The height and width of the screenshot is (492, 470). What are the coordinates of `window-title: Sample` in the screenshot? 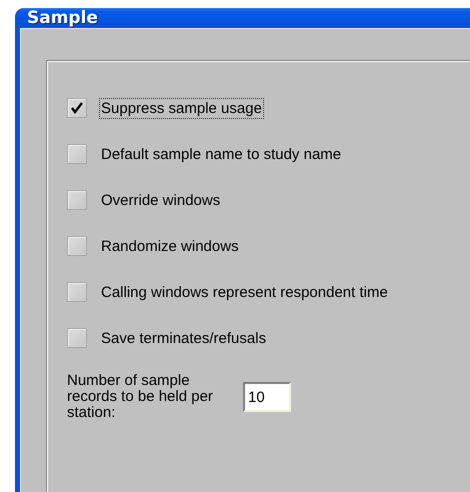 It's located at (62, 18).